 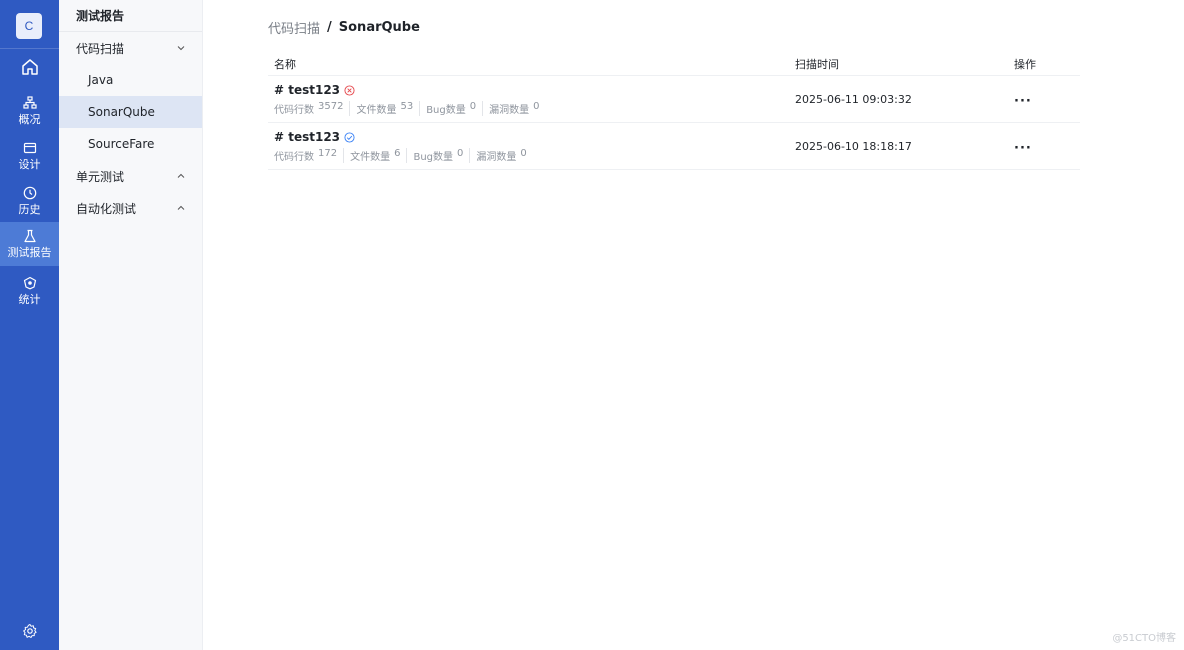 I want to click on subnav-item-sourcefare: SourceFare, so click(x=130, y=144).